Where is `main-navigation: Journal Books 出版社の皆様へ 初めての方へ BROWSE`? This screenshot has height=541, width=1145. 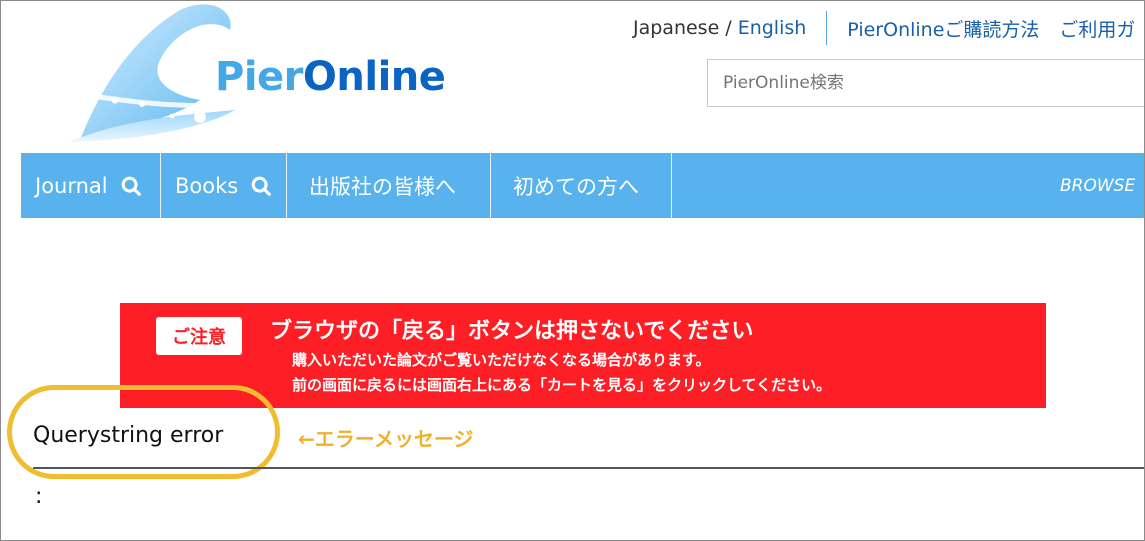
main-navigation: Journal Books 出版社の皆様へ 初めての方へ BROWSE is located at coordinates (583, 185).